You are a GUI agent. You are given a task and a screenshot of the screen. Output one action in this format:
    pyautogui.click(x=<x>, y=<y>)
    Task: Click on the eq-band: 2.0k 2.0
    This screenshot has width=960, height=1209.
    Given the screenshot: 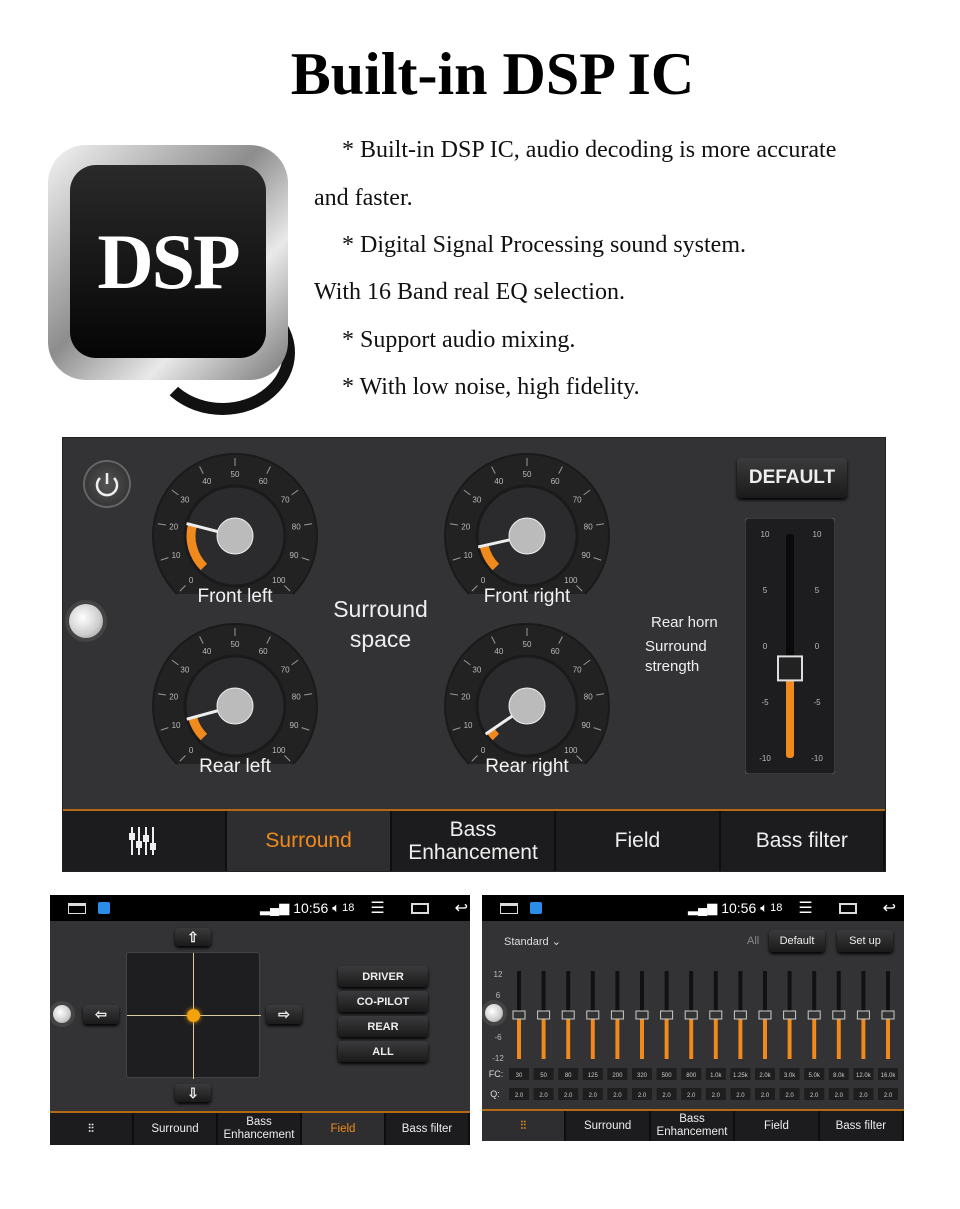 What is the action you would take?
    pyautogui.click(x=765, y=1035)
    